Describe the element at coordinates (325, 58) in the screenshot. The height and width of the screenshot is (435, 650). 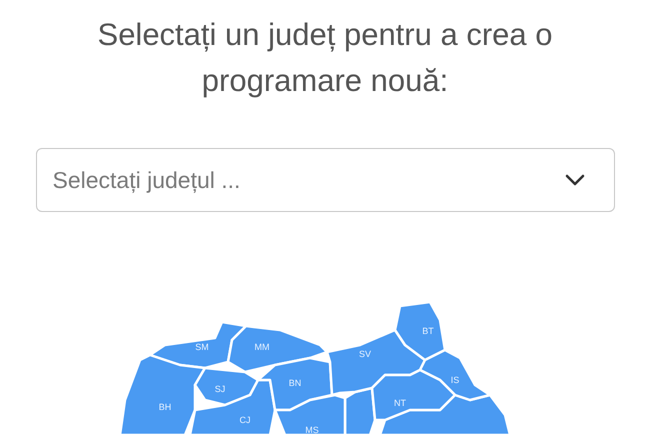
I see `page-title: Selectați un județ pentru a crea o programare nouă:` at that location.